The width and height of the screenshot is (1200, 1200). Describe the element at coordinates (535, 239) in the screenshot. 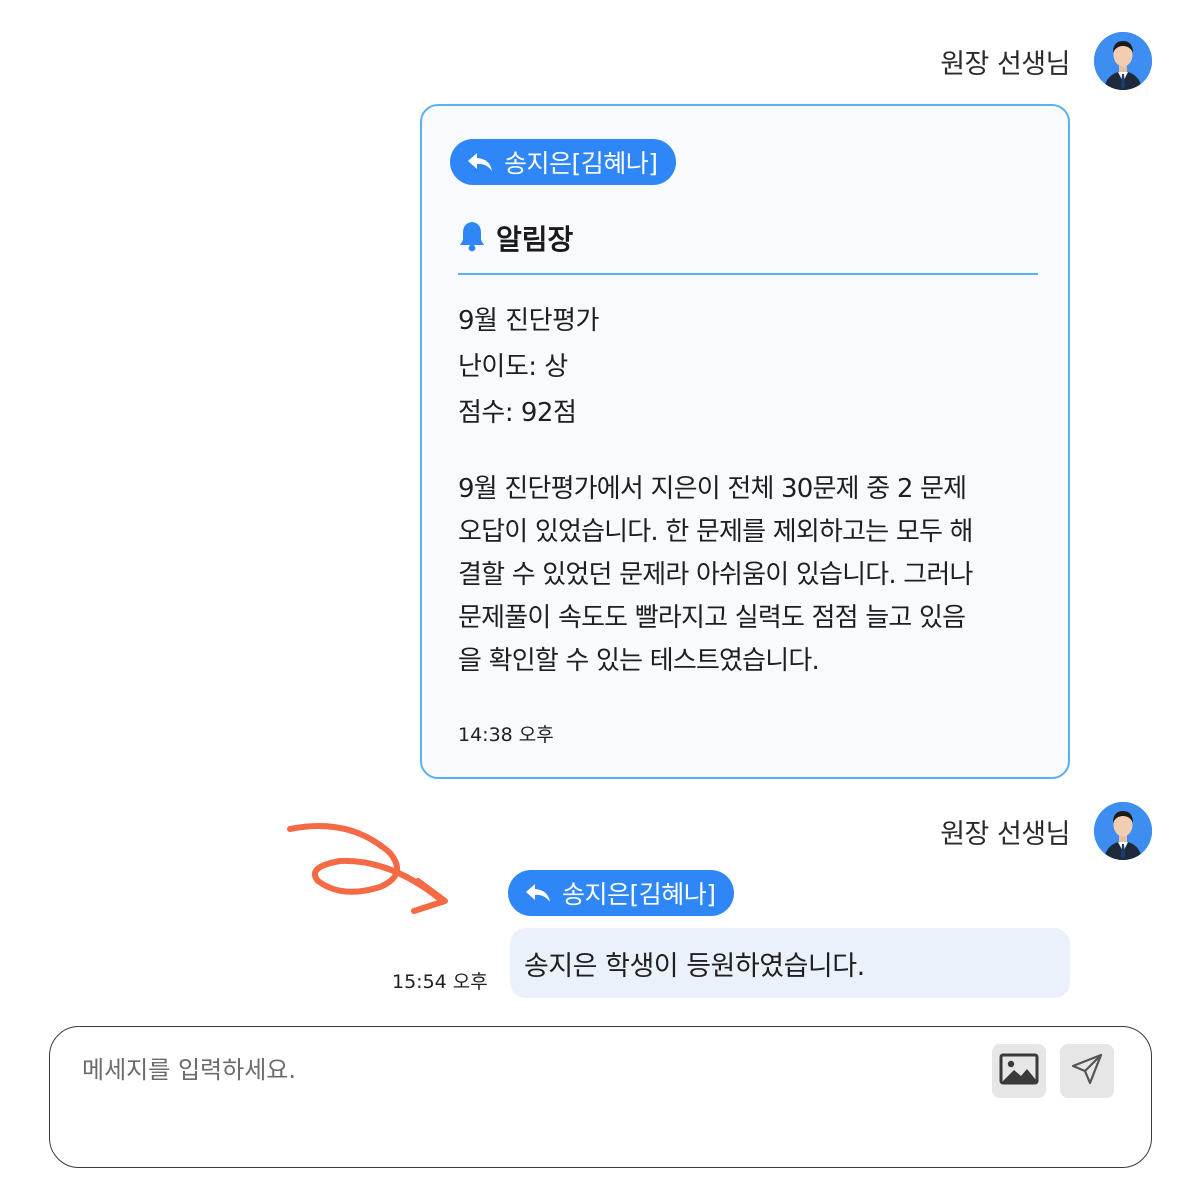

I see `notice-title: 알림장` at that location.